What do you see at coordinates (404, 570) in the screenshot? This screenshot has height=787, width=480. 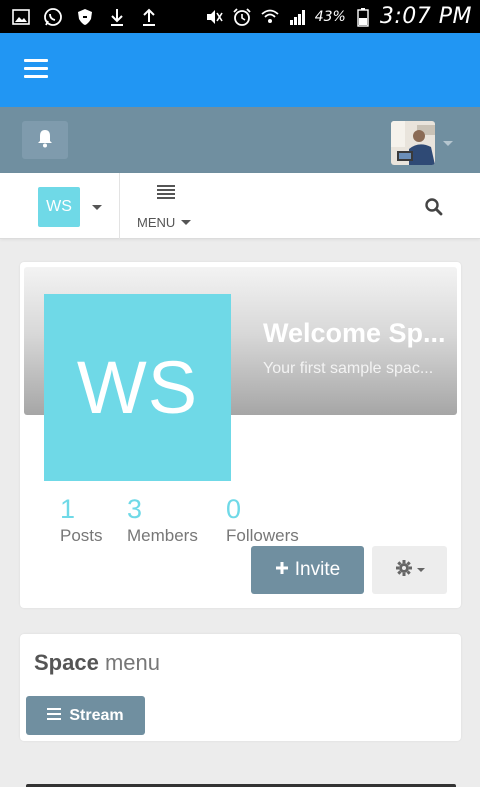 I see `gear-icon` at bounding box center [404, 570].